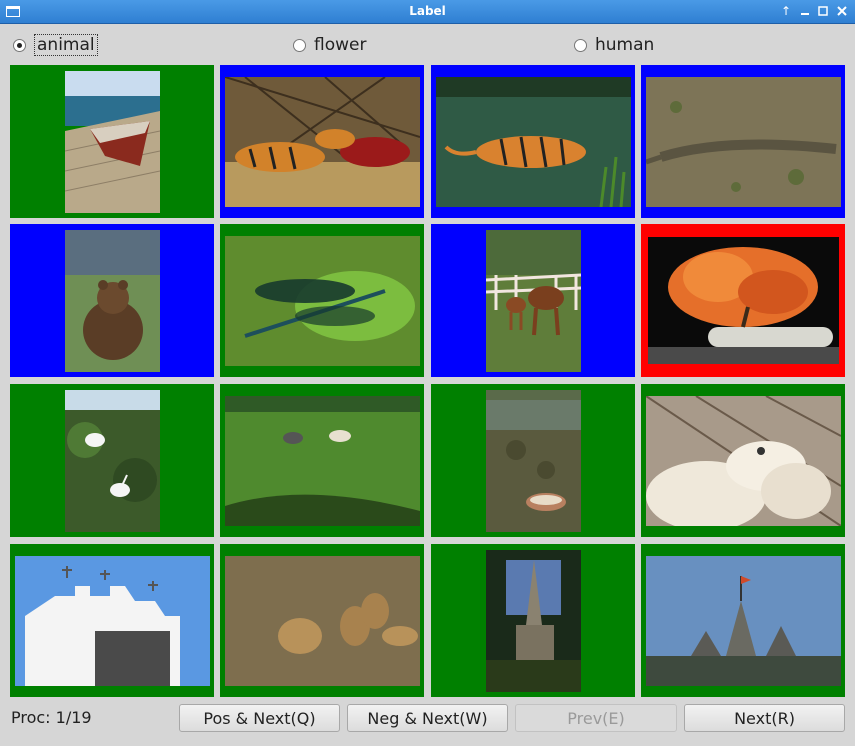 This screenshot has height=746, width=855. I want to click on pos-next-button: Pos & Next(Q), so click(259, 718).